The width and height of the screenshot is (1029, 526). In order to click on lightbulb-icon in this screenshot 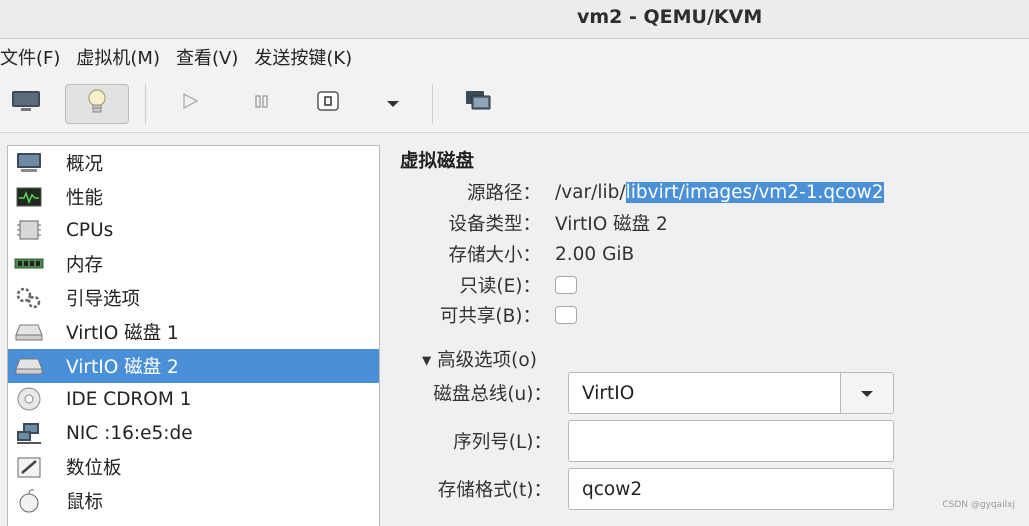, I will do `click(97, 104)`.